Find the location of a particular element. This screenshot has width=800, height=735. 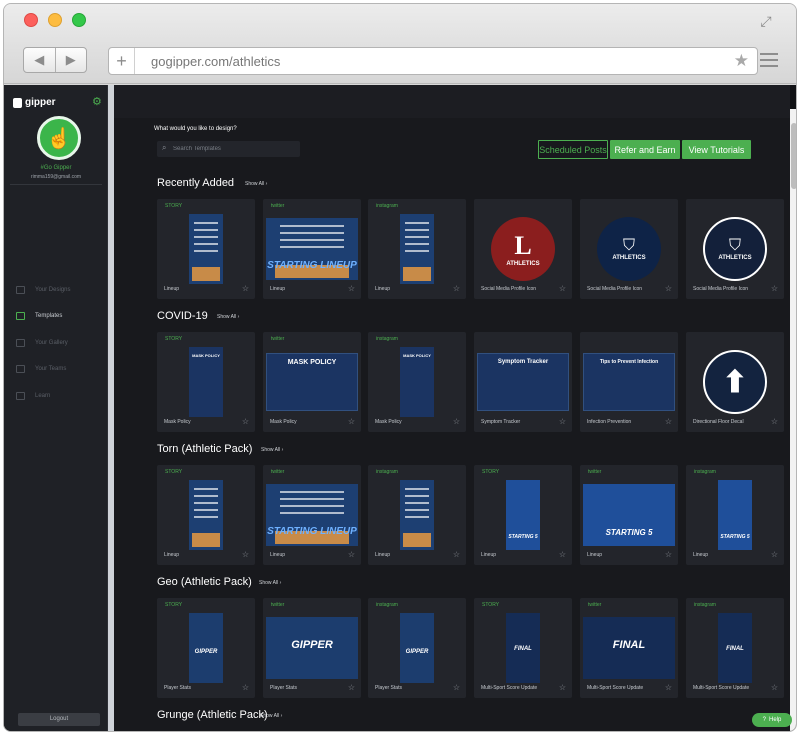

url-text: gogipper.com/athletics is located at coordinates (215, 61).